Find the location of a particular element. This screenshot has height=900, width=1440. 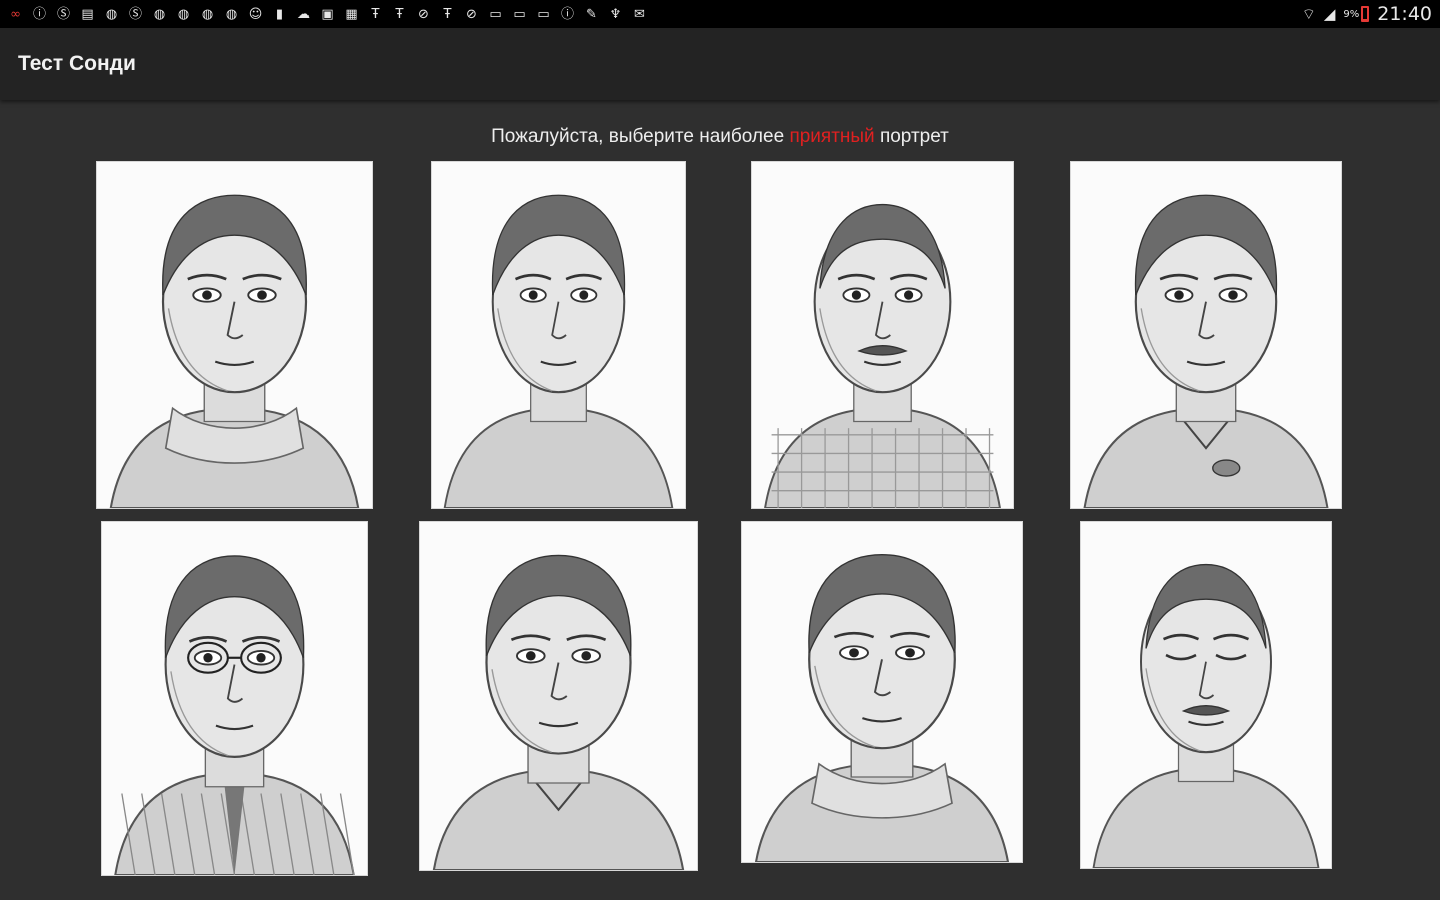

portrait-glasses-suit-man is located at coordinates (234, 698).